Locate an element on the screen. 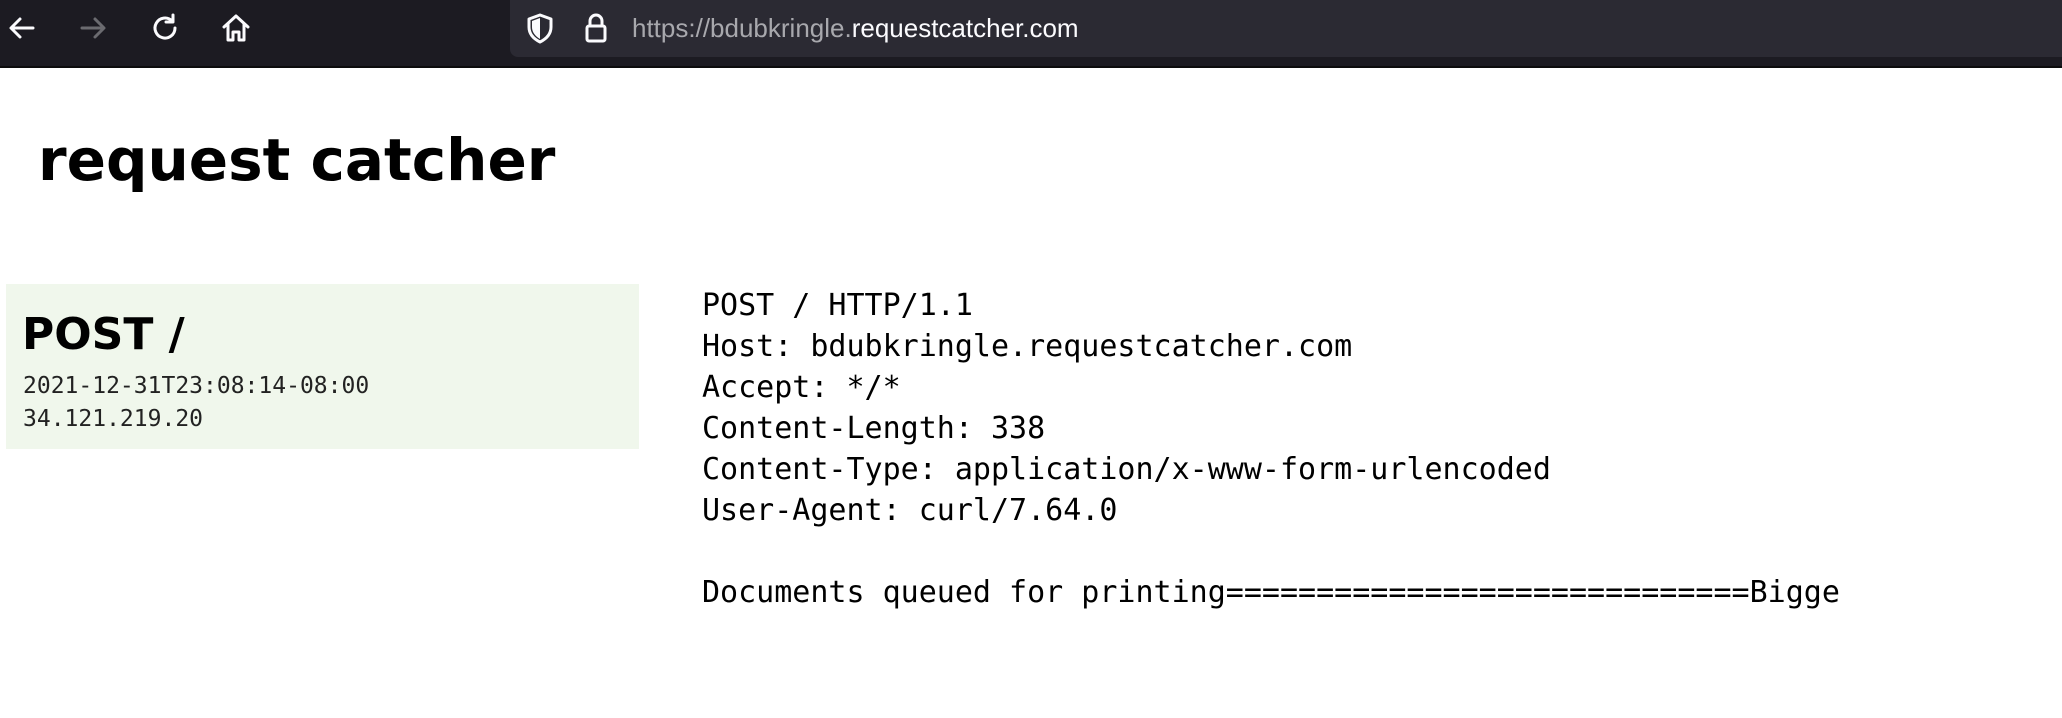 The width and height of the screenshot is (2062, 718). url-text: https://bdubkringle.requestcatcher.com is located at coordinates (855, 28).